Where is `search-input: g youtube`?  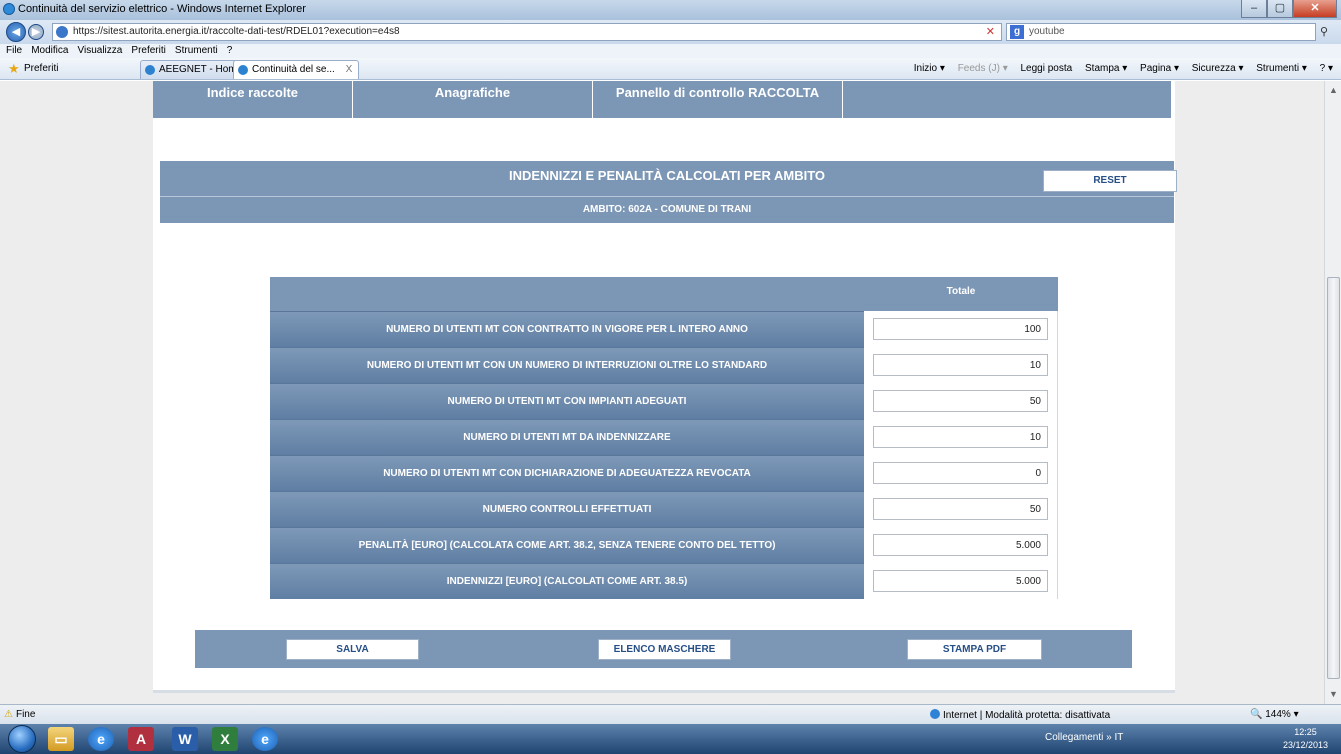
search-input: g youtube is located at coordinates (1161, 32).